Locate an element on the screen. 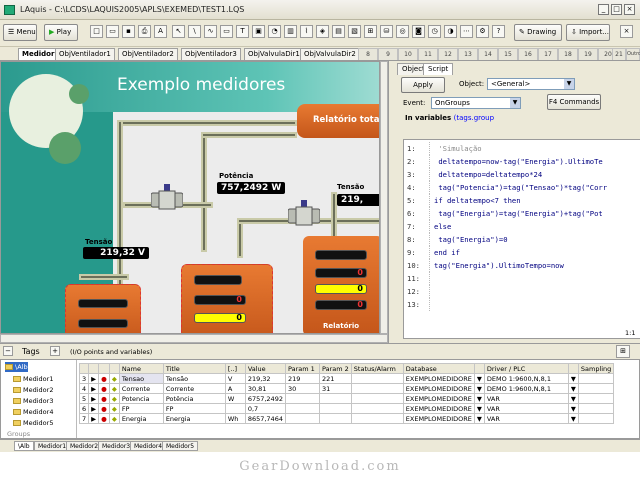 The height and width of the screenshot is (480, 640). f4-commands-button: F4 Commands is located at coordinates (574, 102).